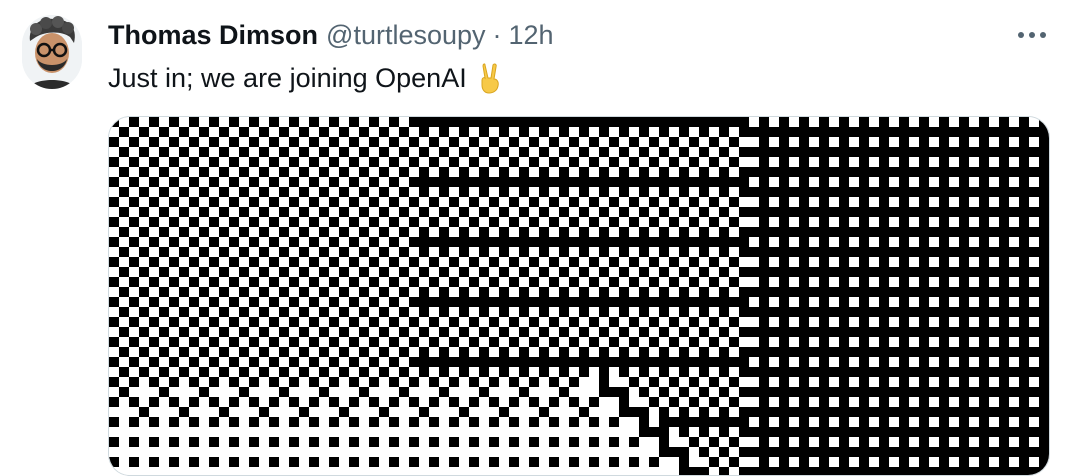  Describe the element at coordinates (491, 78) in the screenshot. I see `victory-hand-emoji-icon` at that location.